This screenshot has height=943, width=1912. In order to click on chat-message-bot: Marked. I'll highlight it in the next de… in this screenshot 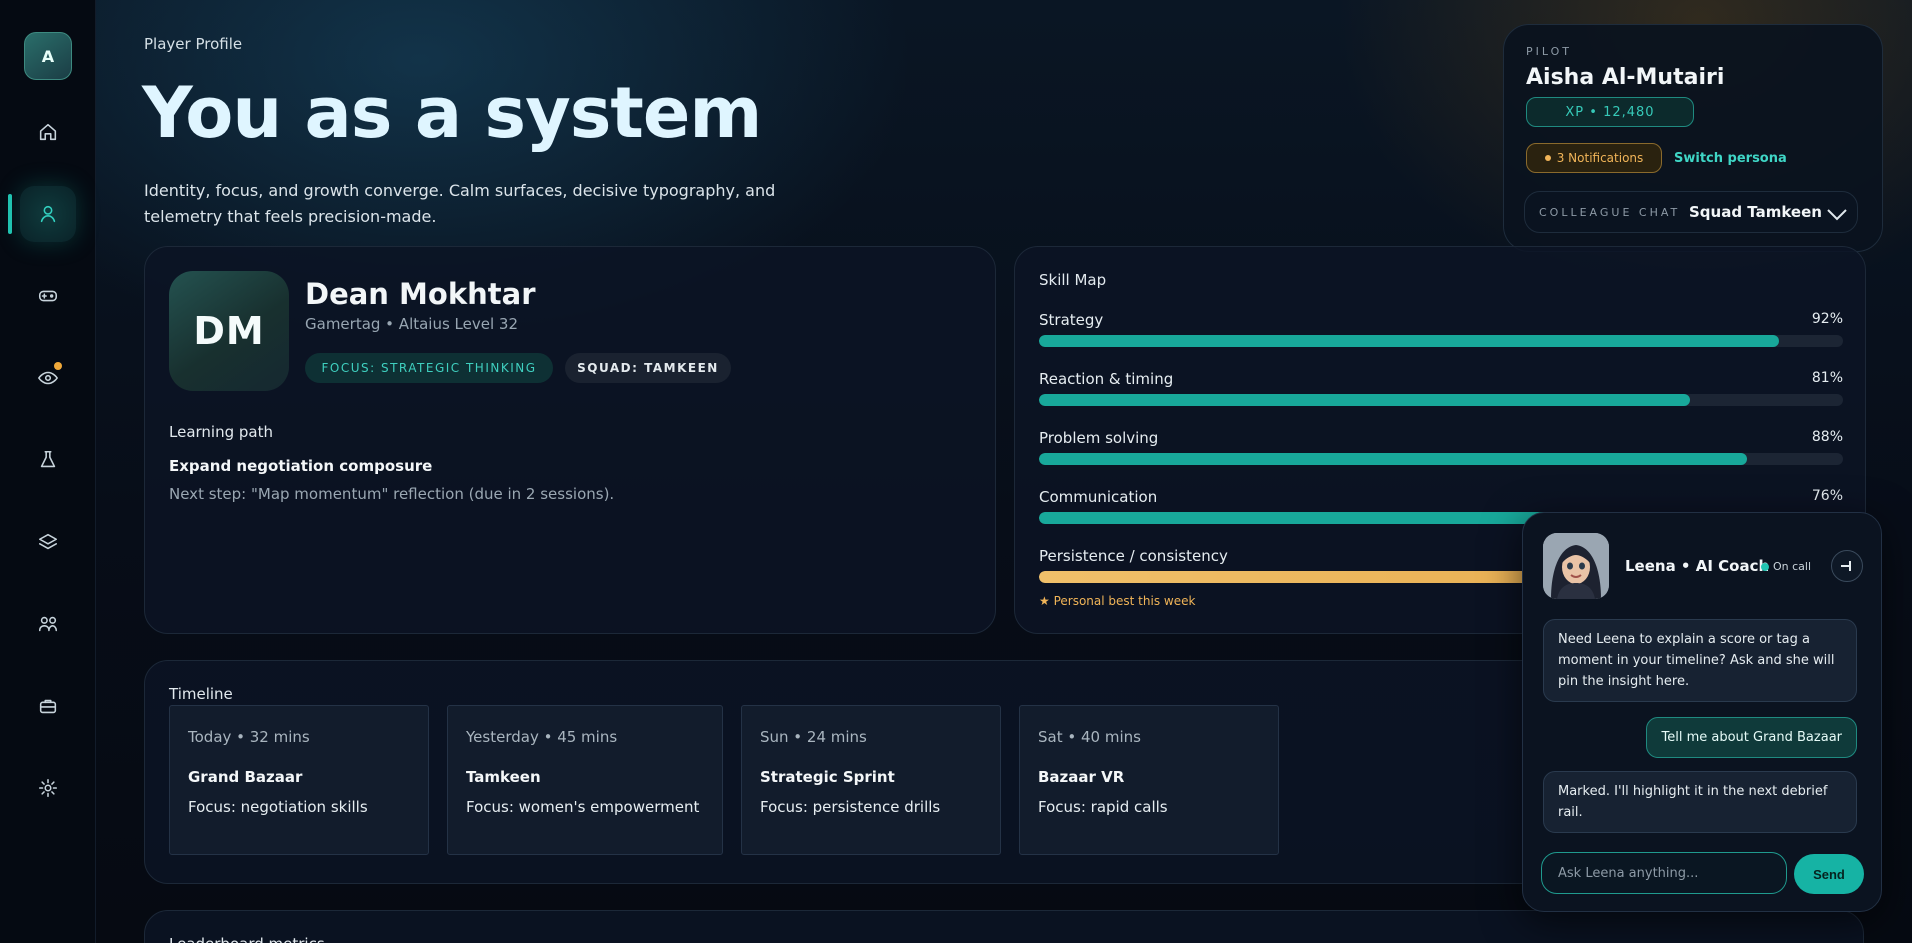, I will do `click(1700, 802)`.